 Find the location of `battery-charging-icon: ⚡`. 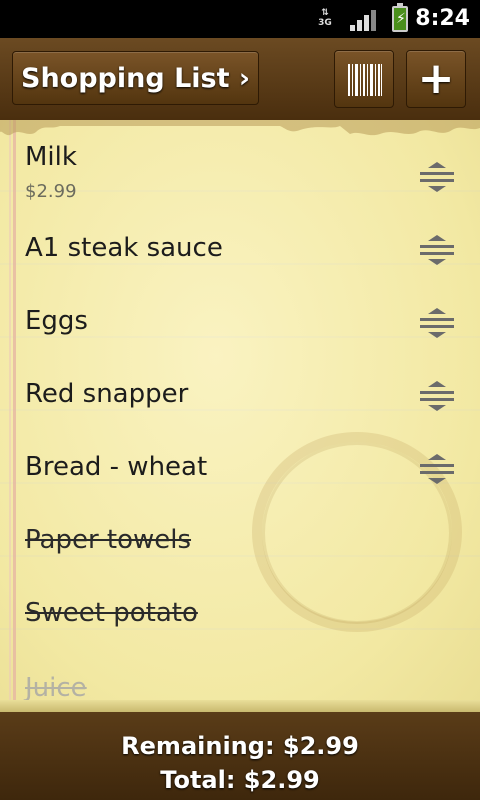

battery-charging-icon: ⚡ is located at coordinates (400, 17).